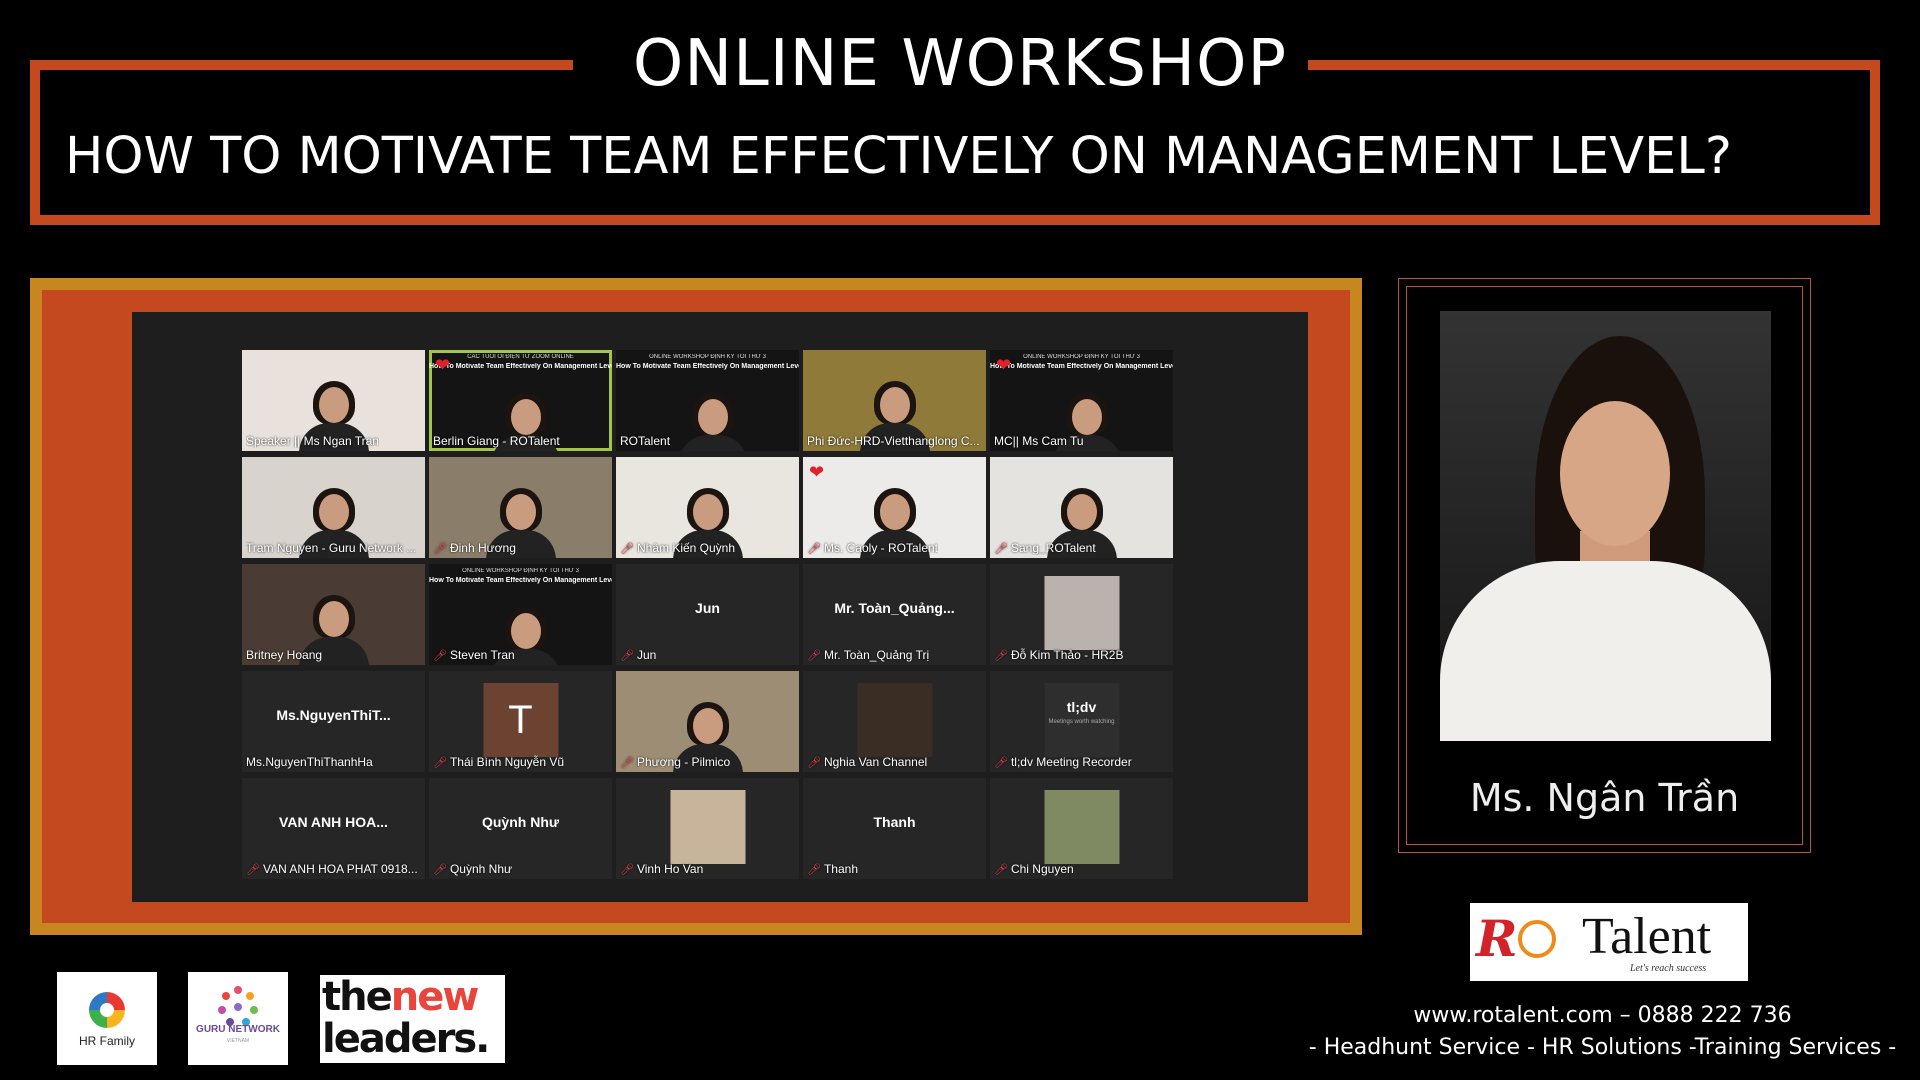  Describe the element at coordinates (406, 1039) in the screenshot. I see `tnl-leaders: leaders.` at that location.